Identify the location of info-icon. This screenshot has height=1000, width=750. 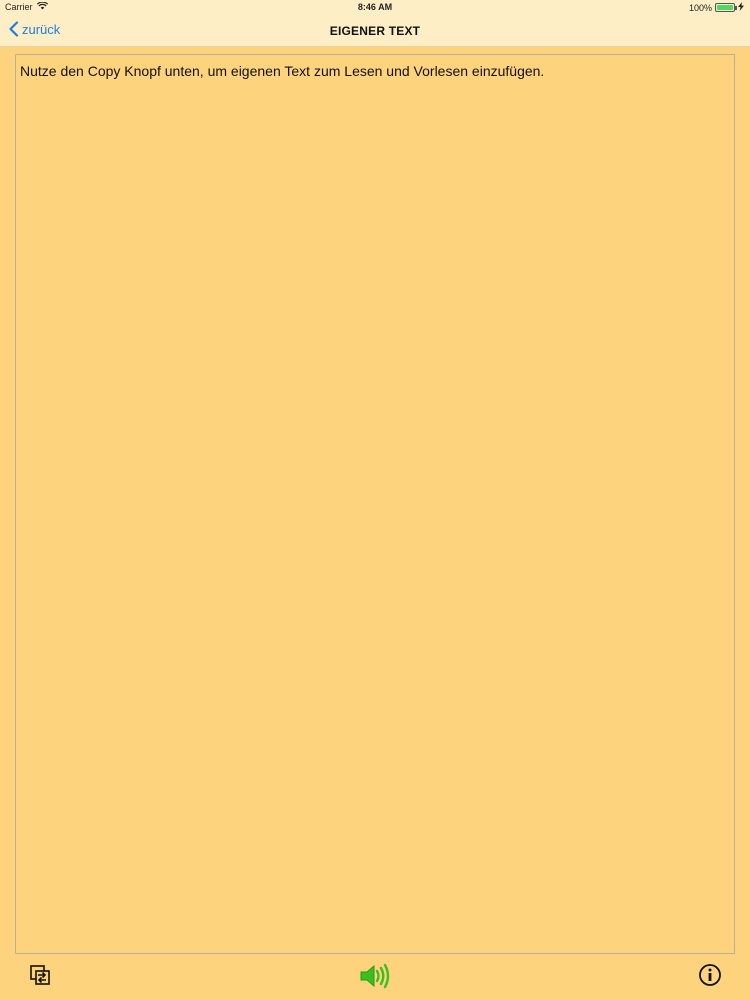
(710, 977).